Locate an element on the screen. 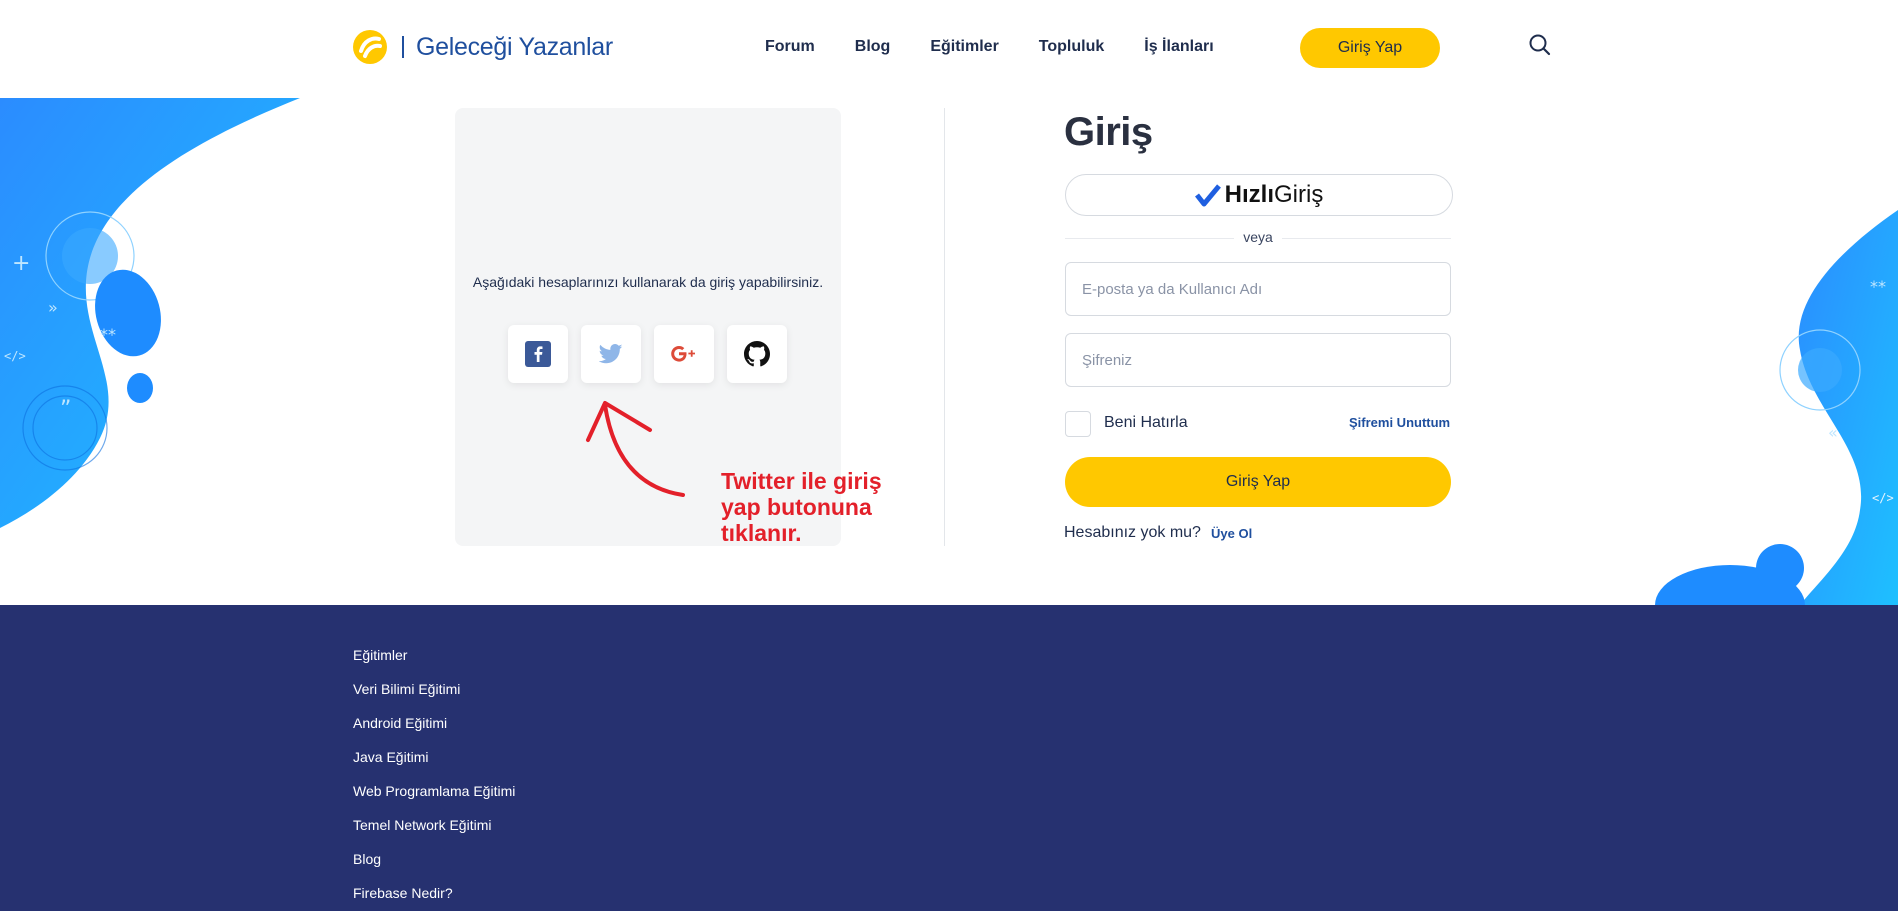 The height and width of the screenshot is (919, 1898). annotation-line-2: yap butonuna is located at coordinates (796, 507).